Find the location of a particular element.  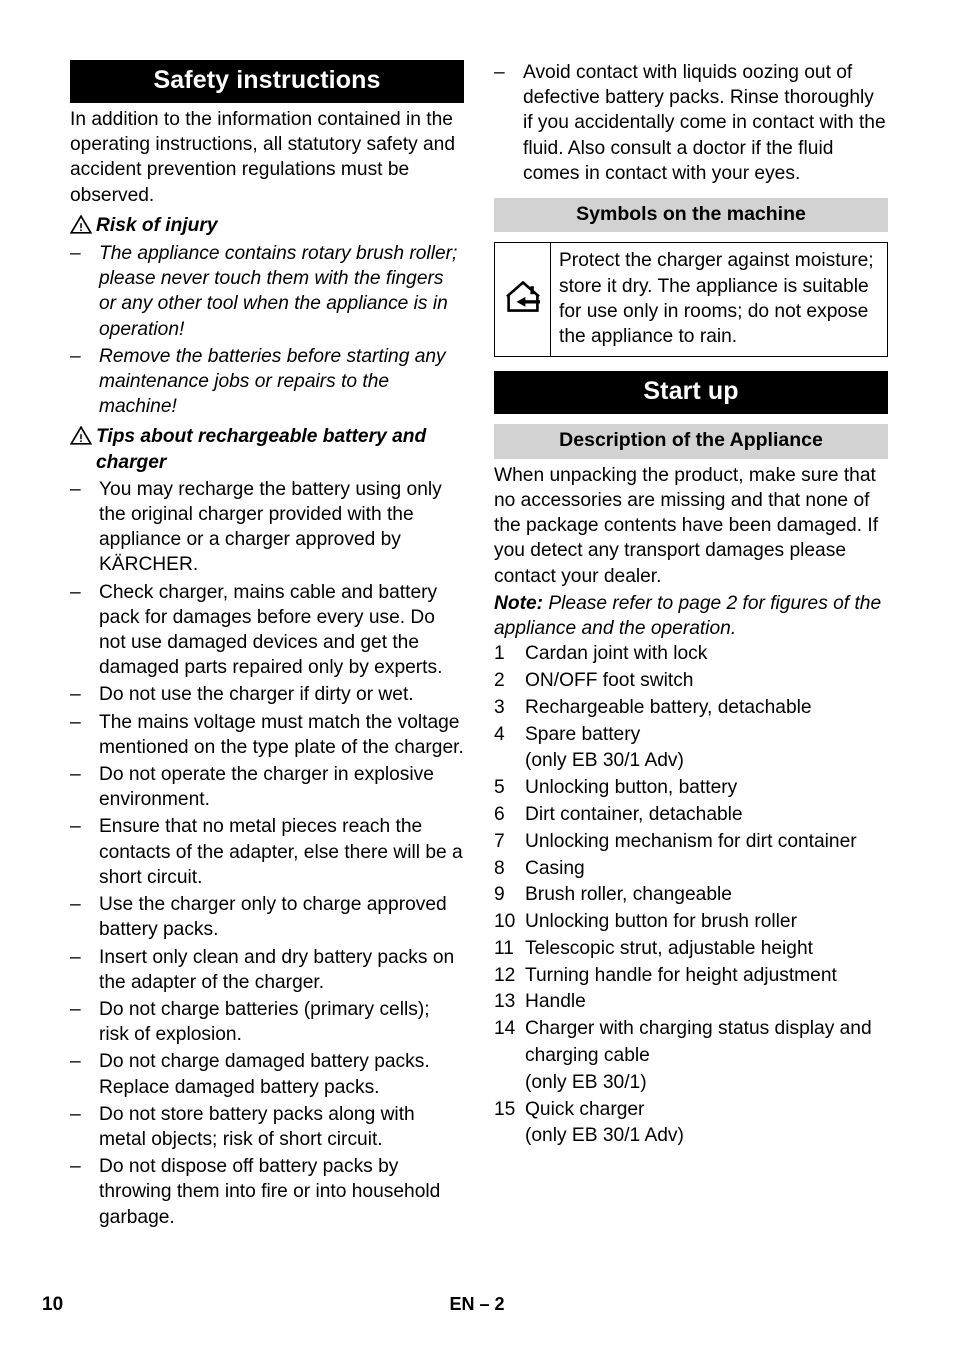

list-item: 7 Unlocking mechanism for dirt container is located at coordinates (691, 842).